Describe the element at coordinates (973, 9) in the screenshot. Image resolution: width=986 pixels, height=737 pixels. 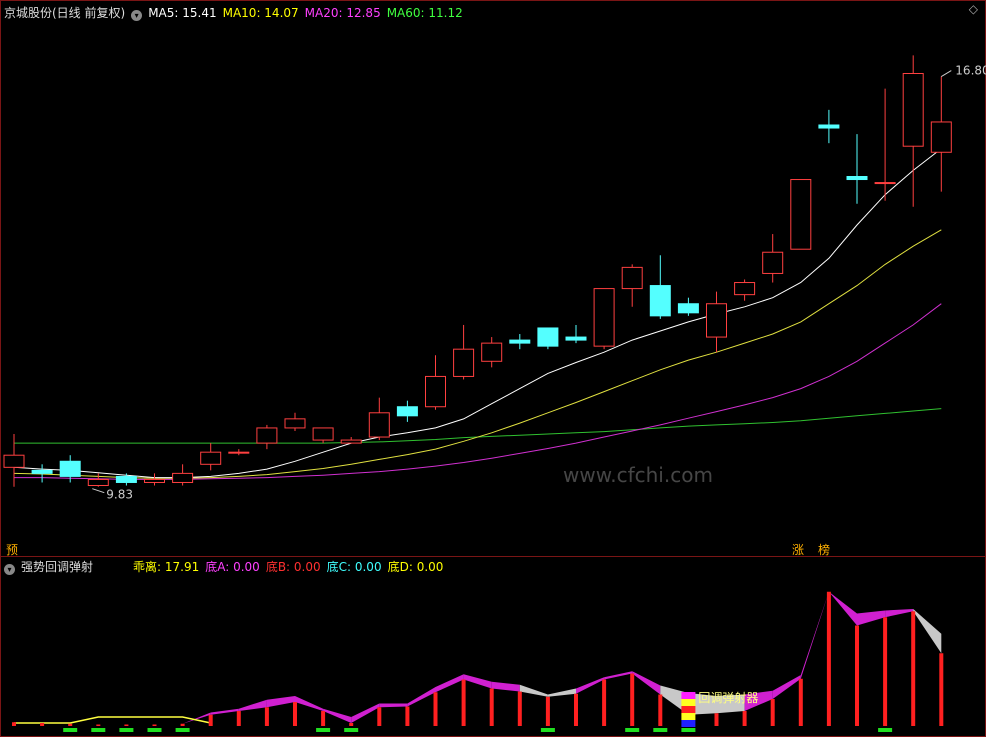
I see `diamond-icon: ◇` at that location.